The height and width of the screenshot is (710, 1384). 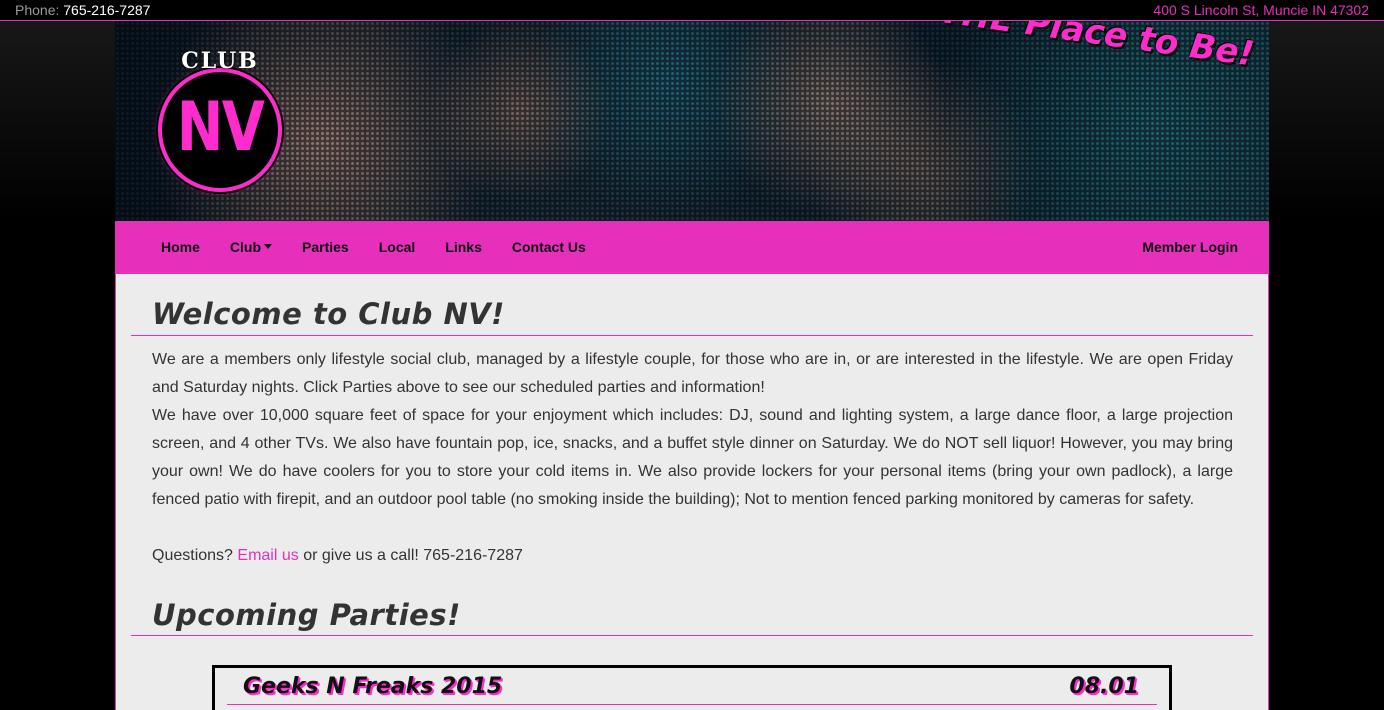 What do you see at coordinates (267, 555) in the screenshot?
I see `email-us-link: Email us` at bounding box center [267, 555].